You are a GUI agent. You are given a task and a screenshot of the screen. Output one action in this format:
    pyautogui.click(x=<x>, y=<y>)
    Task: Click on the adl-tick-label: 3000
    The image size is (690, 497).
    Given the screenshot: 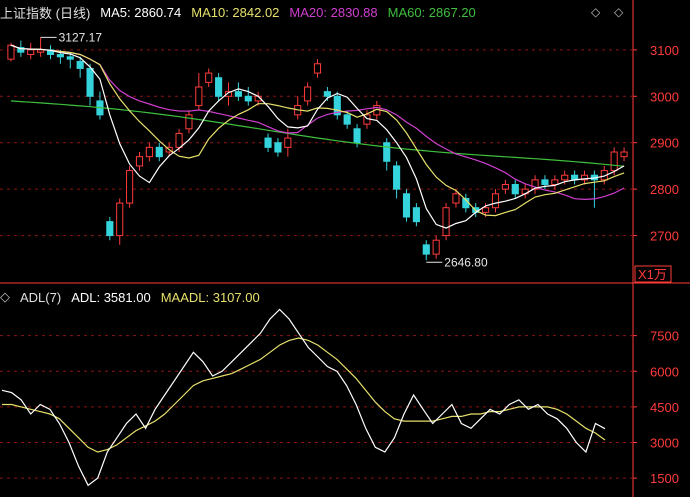 What is the action you would take?
    pyautogui.click(x=664, y=443)
    